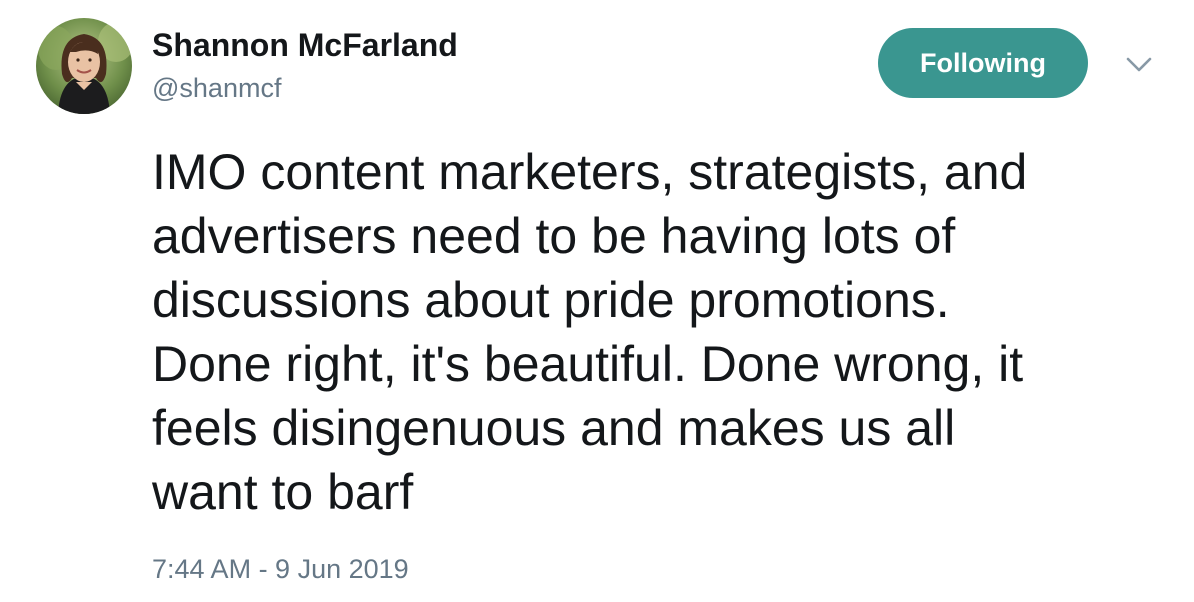  What do you see at coordinates (216, 88) in the screenshot?
I see `author-handle: @shanmcf` at bounding box center [216, 88].